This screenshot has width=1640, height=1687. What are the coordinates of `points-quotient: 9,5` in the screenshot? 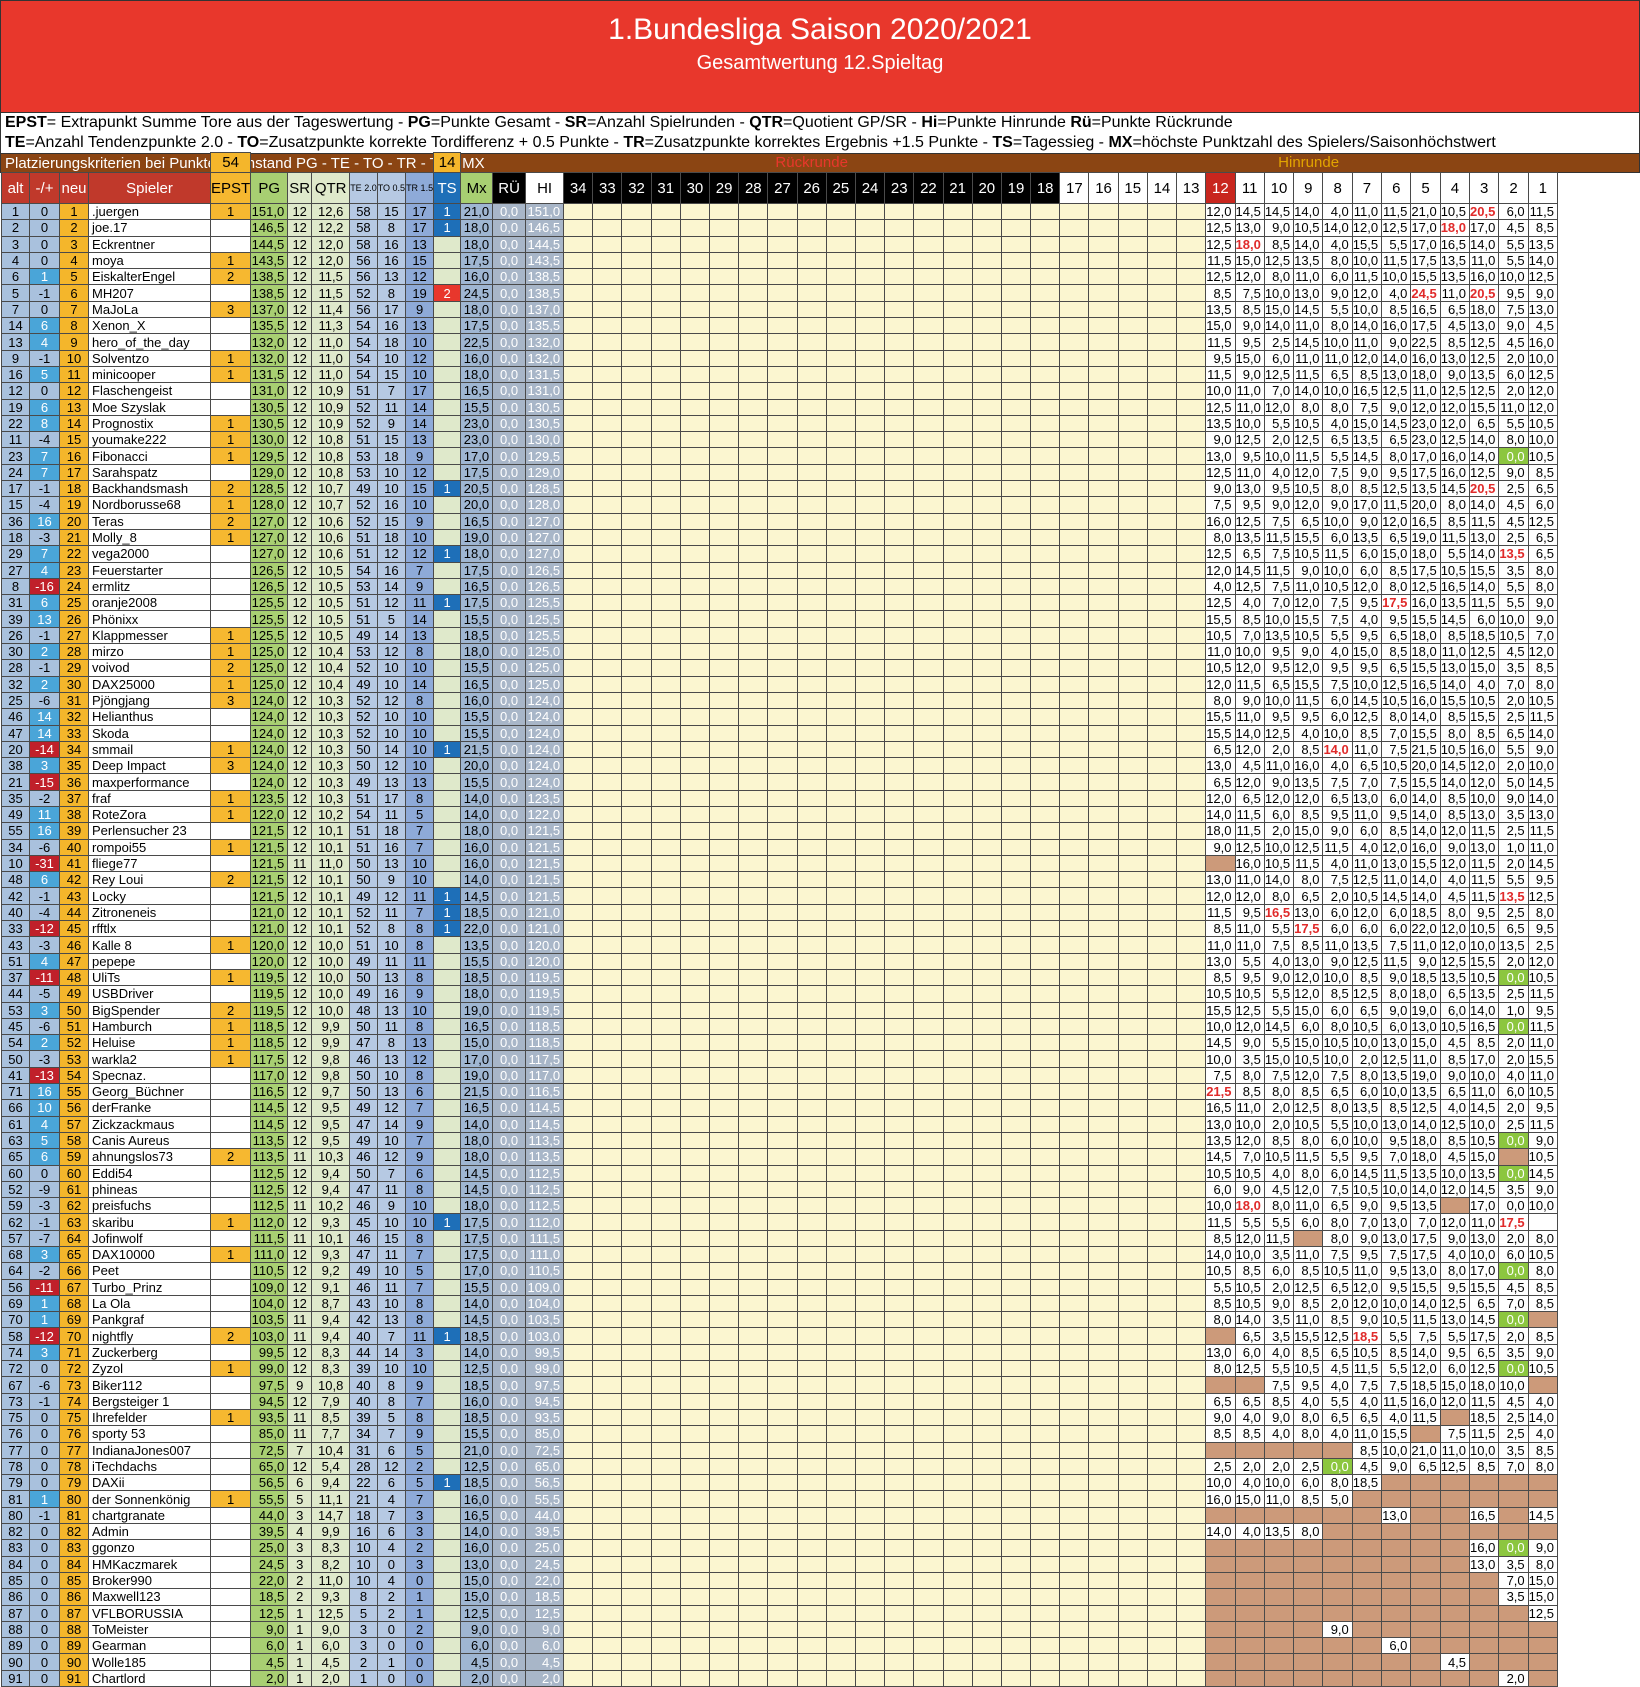 It's located at (331, 1124).